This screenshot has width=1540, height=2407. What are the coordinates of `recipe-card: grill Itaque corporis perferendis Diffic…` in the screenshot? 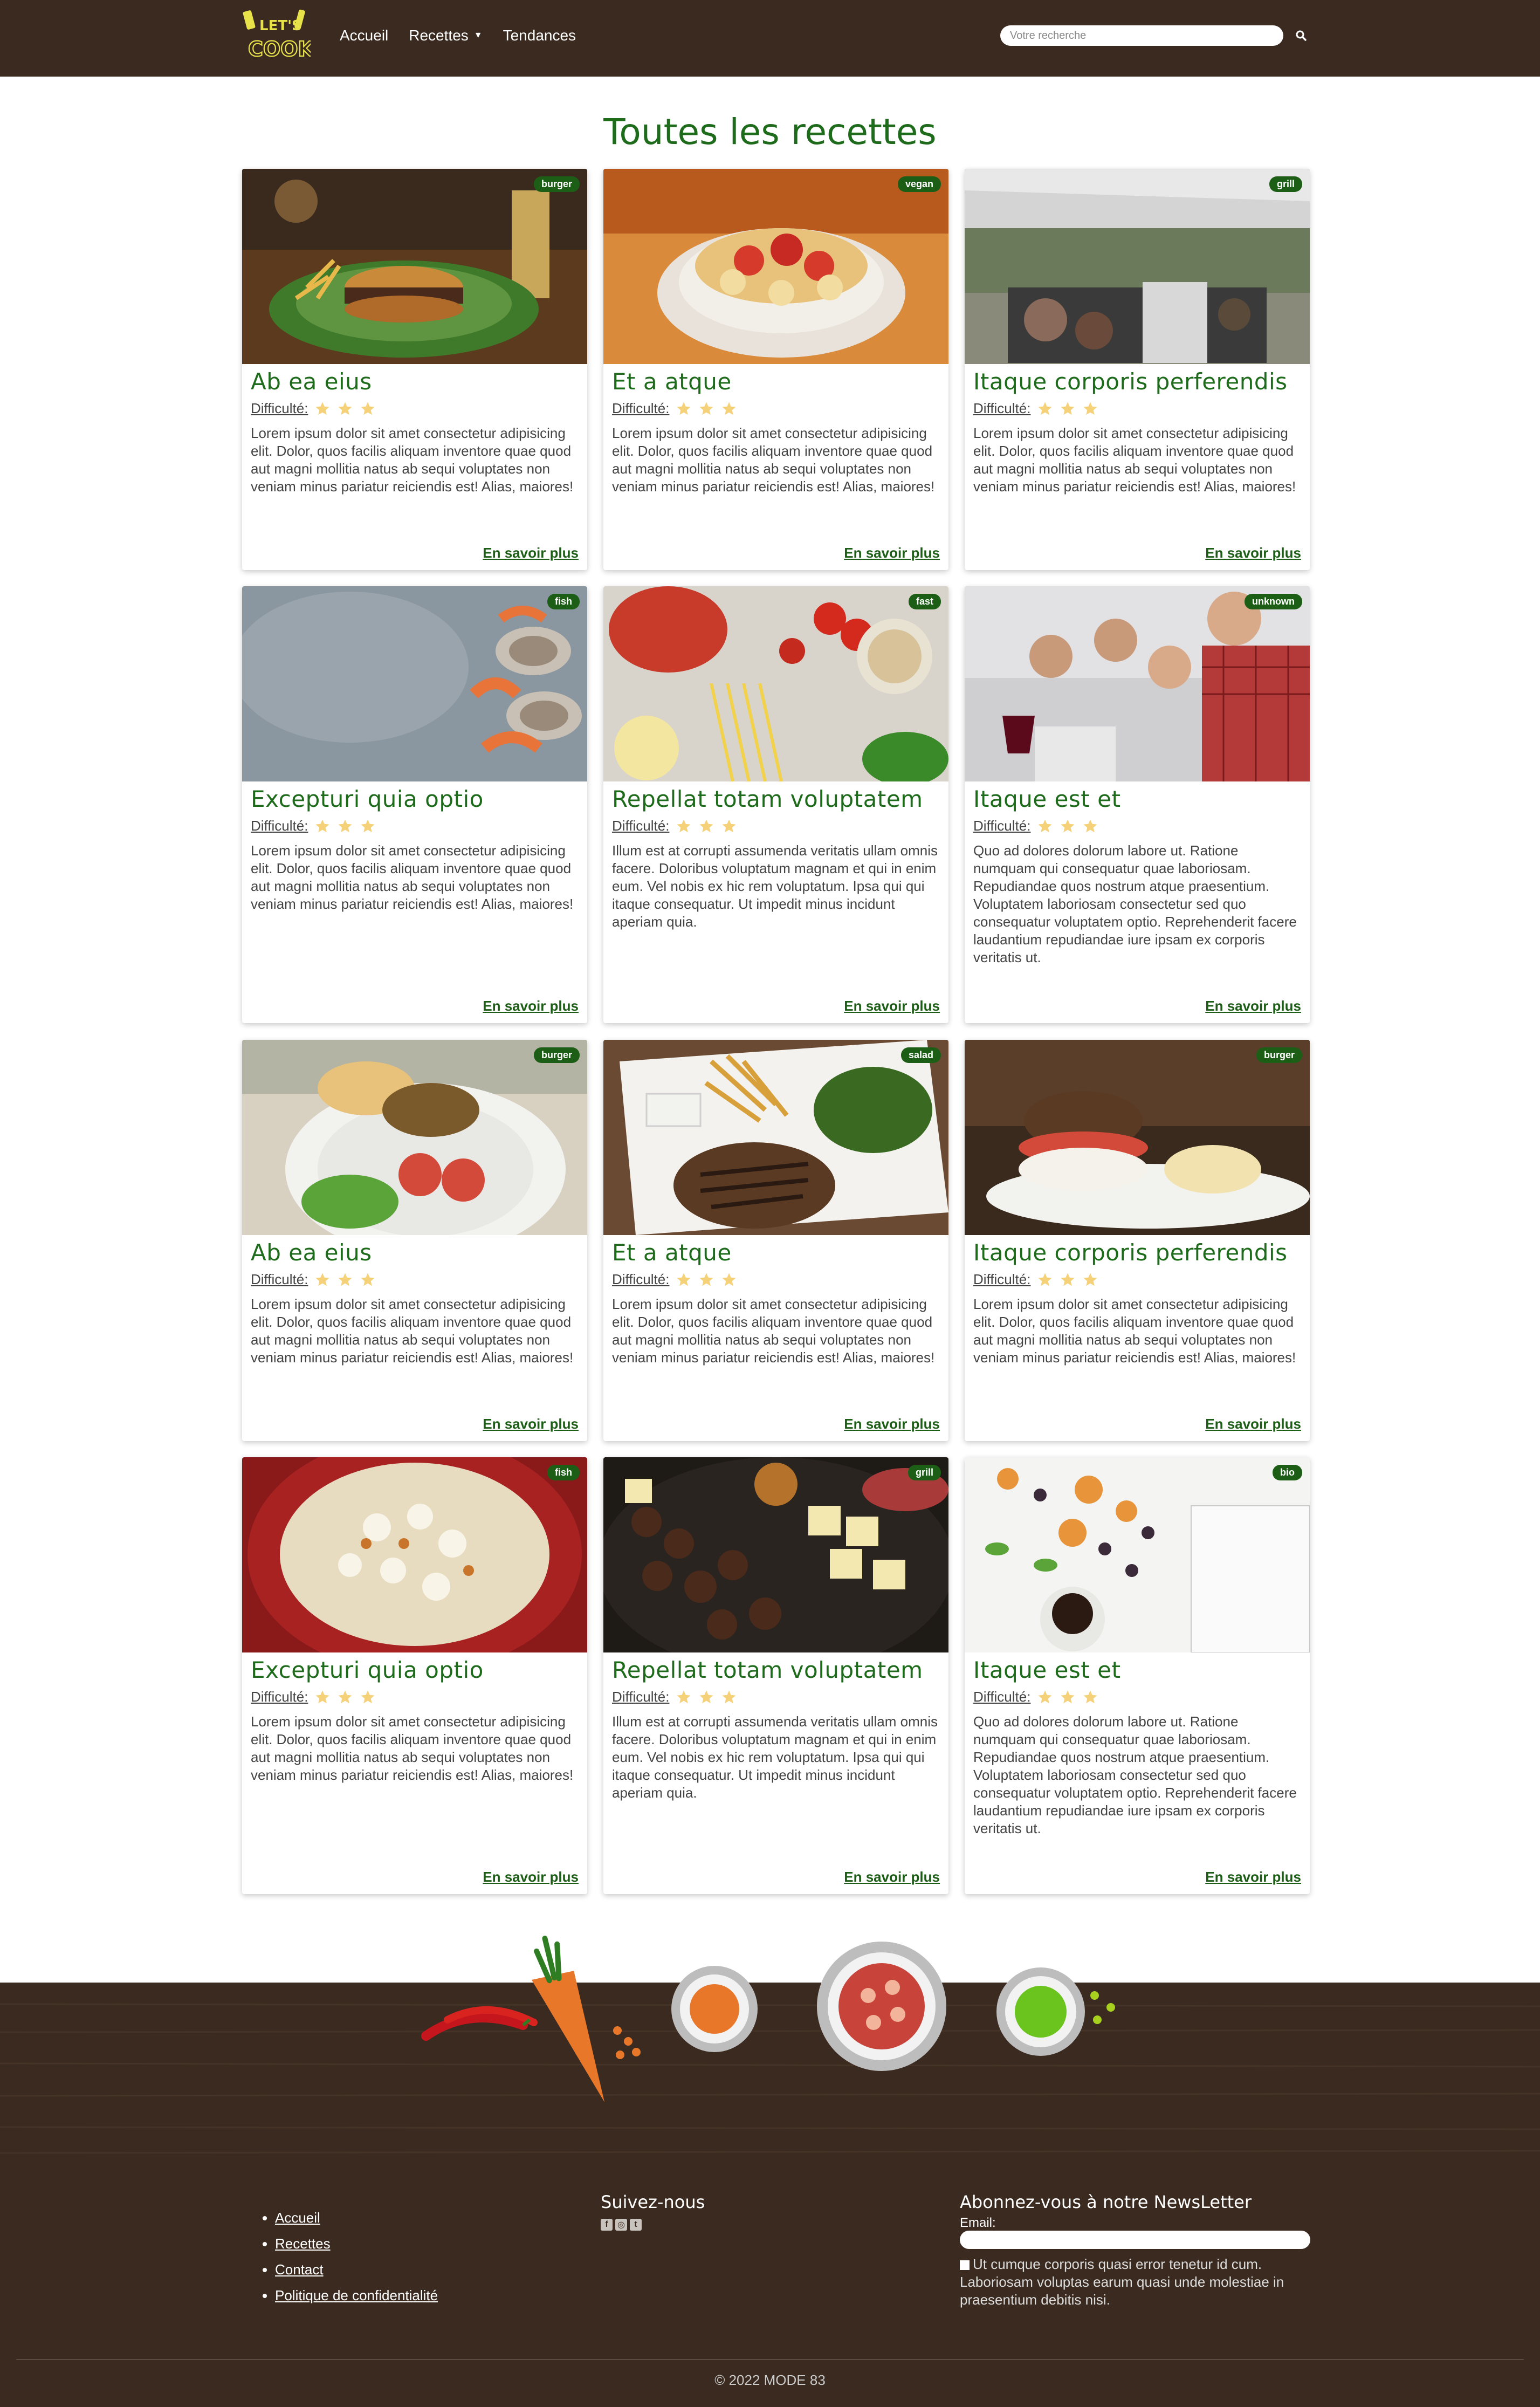 It's located at (1137, 369).